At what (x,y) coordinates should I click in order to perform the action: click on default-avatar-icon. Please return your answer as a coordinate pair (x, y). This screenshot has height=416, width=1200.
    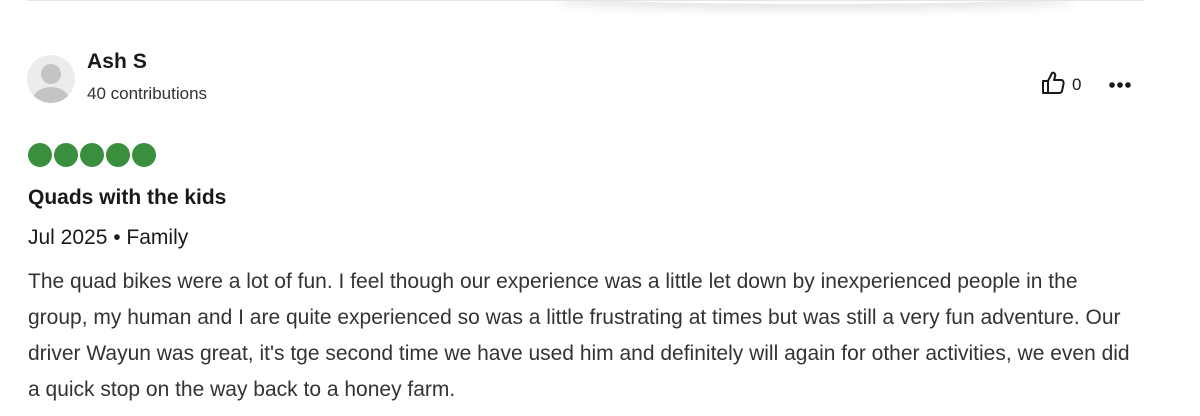
    Looking at the image, I should click on (51, 79).